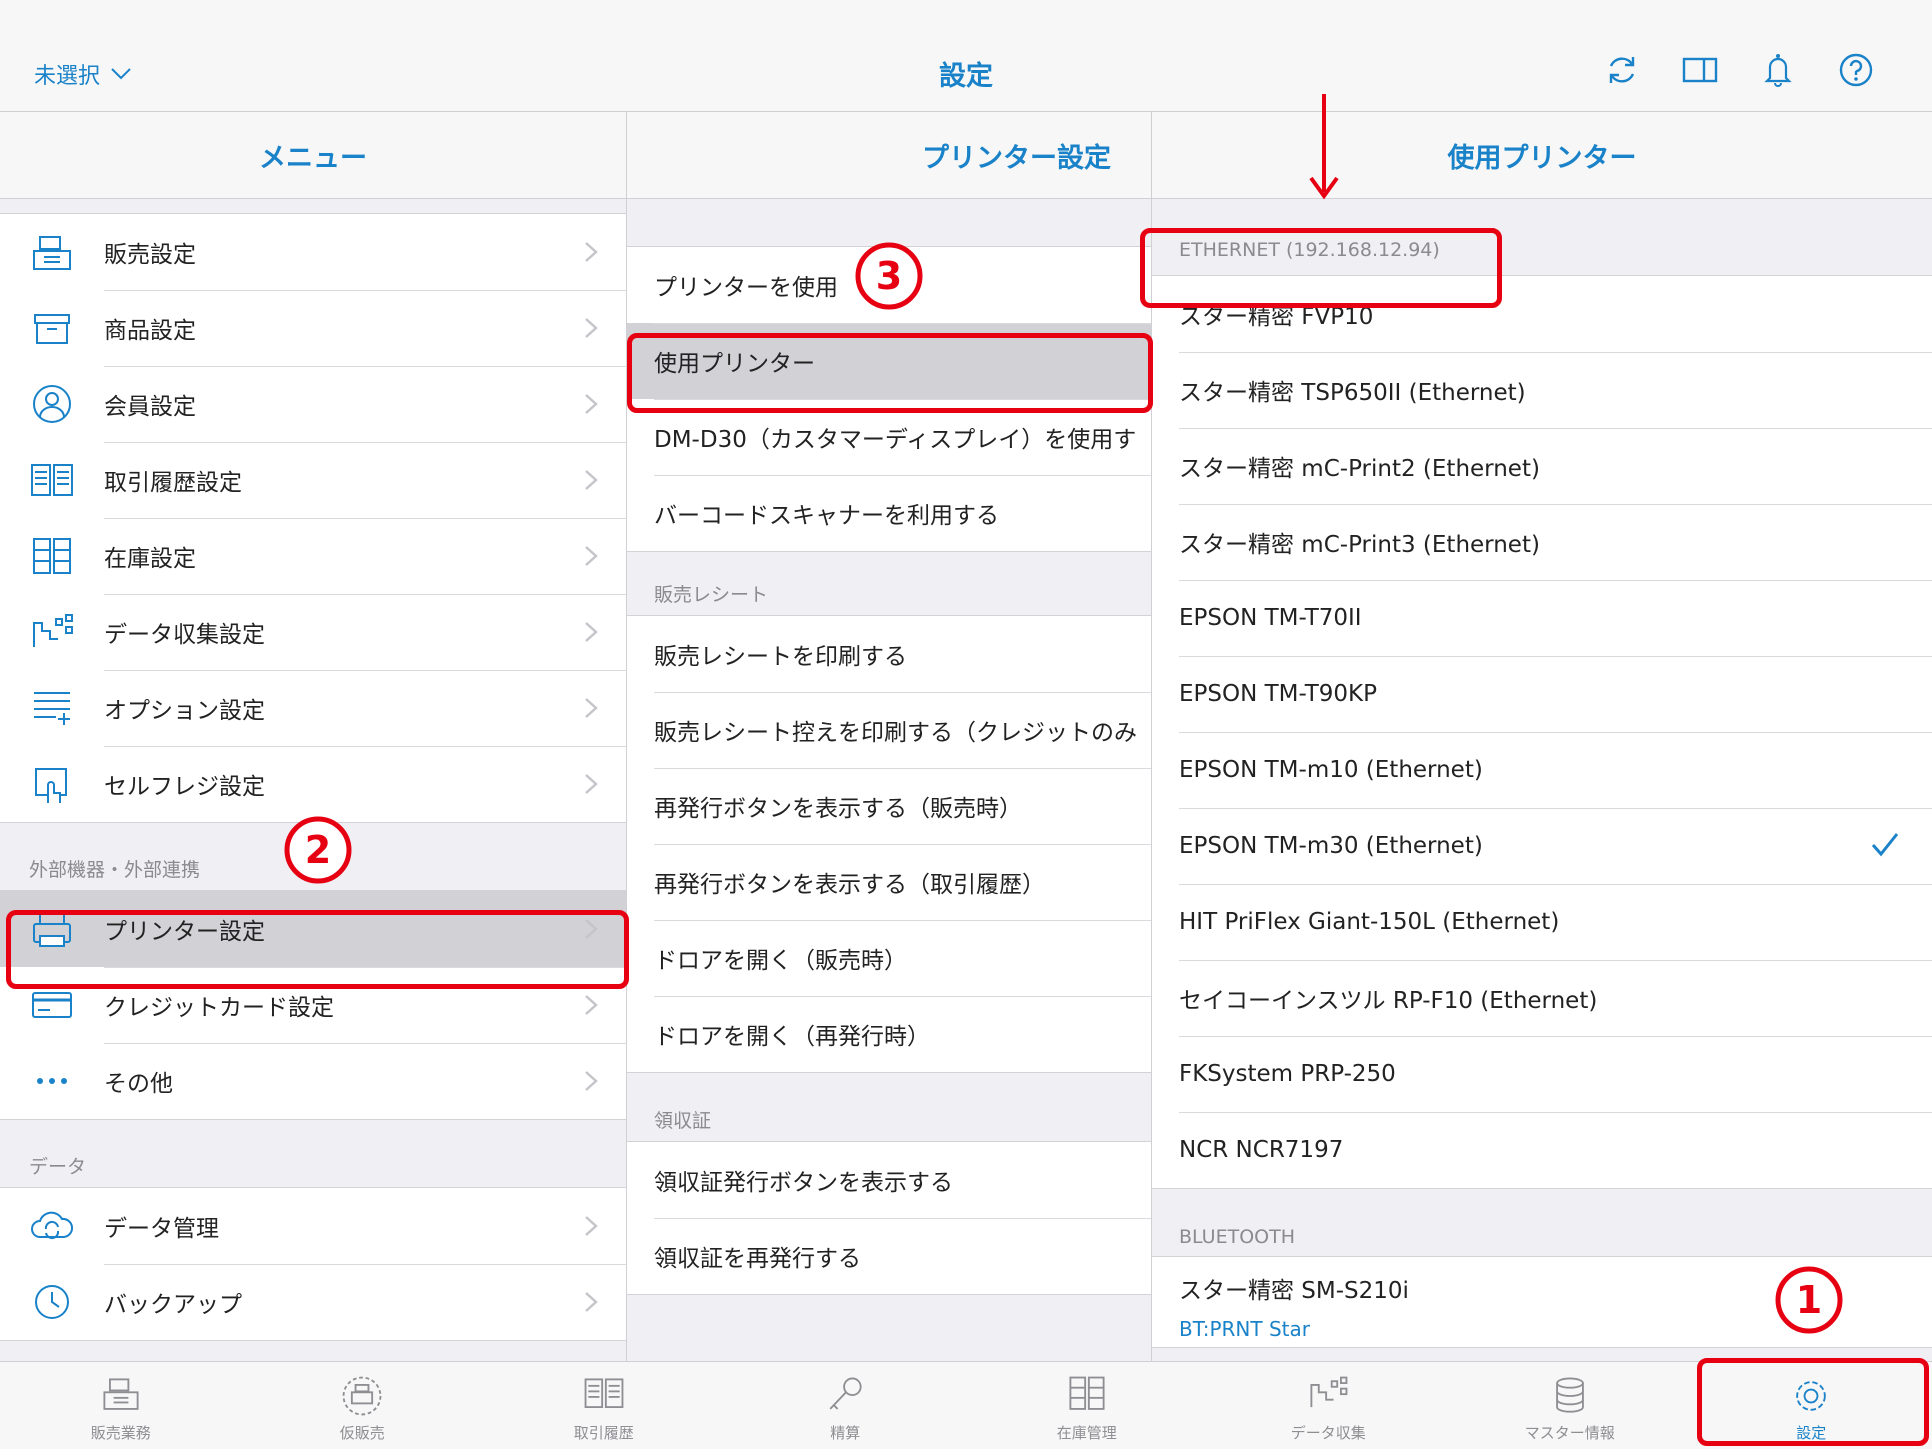 The height and width of the screenshot is (1449, 1932). Describe the element at coordinates (1244, 1329) in the screenshot. I see `bluetooth-printer-sub: BT:PRNT Star` at that location.